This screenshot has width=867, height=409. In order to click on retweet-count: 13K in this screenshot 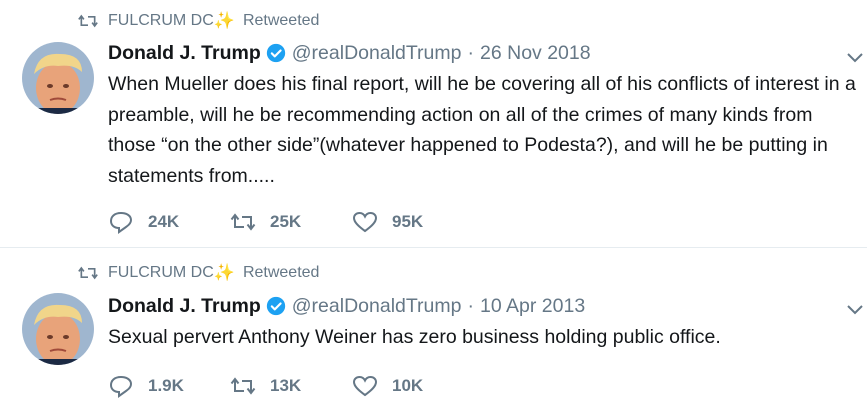, I will do `click(286, 385)`.